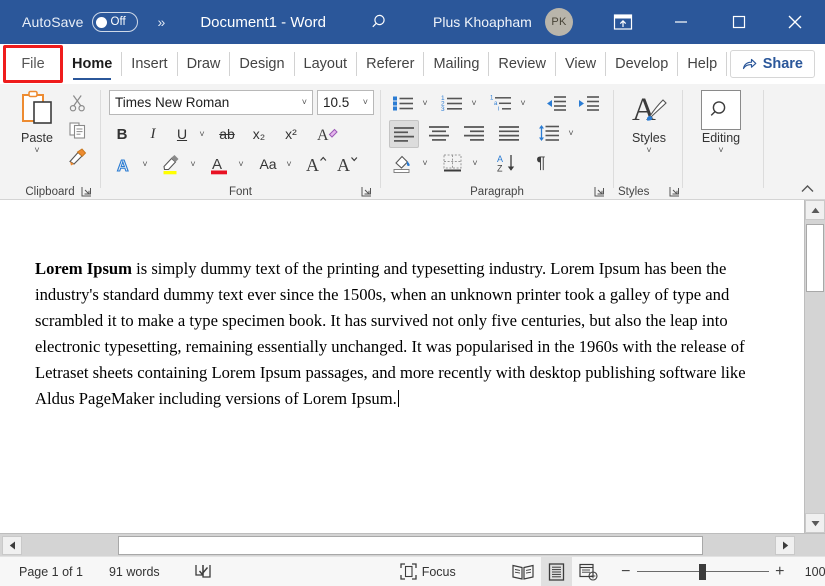 The image size is (825, 586). Describe the element at coordinates (649, 133) in the screenshot. I see `styles-button: A Styles ˅` at that location.